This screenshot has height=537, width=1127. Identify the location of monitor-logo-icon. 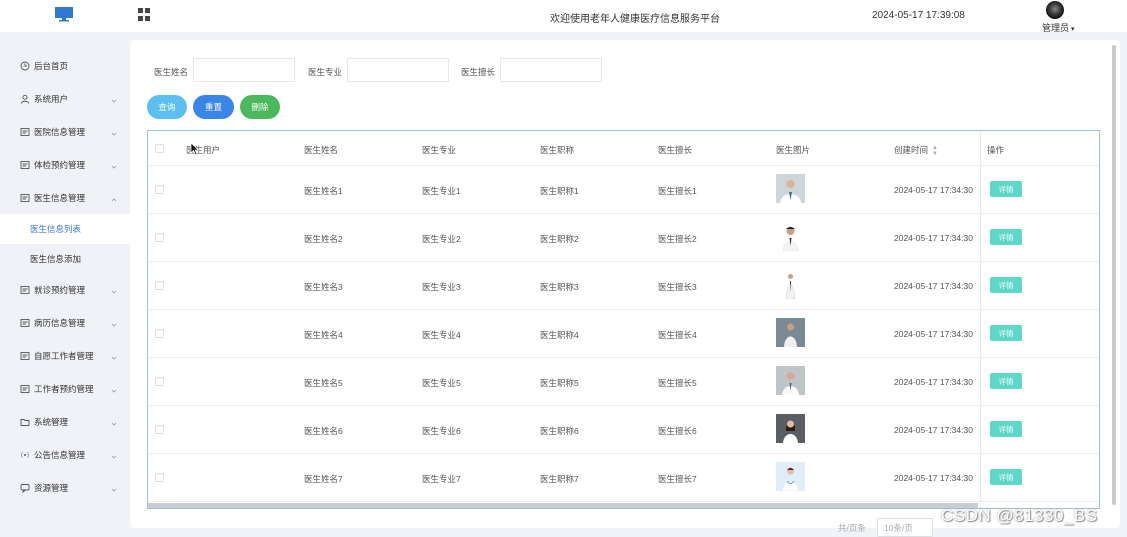
(64, 14).